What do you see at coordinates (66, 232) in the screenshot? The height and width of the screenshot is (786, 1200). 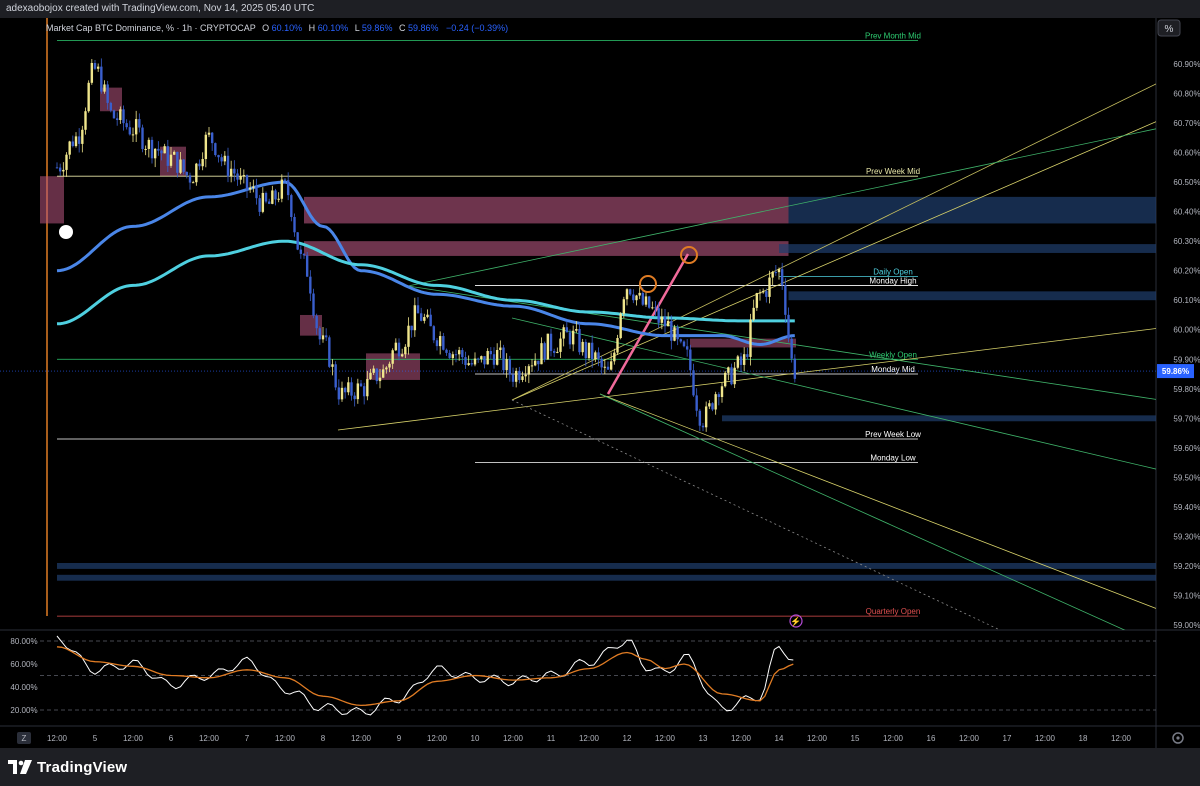 I see `marker-dot` at bounding box center [66, 232].